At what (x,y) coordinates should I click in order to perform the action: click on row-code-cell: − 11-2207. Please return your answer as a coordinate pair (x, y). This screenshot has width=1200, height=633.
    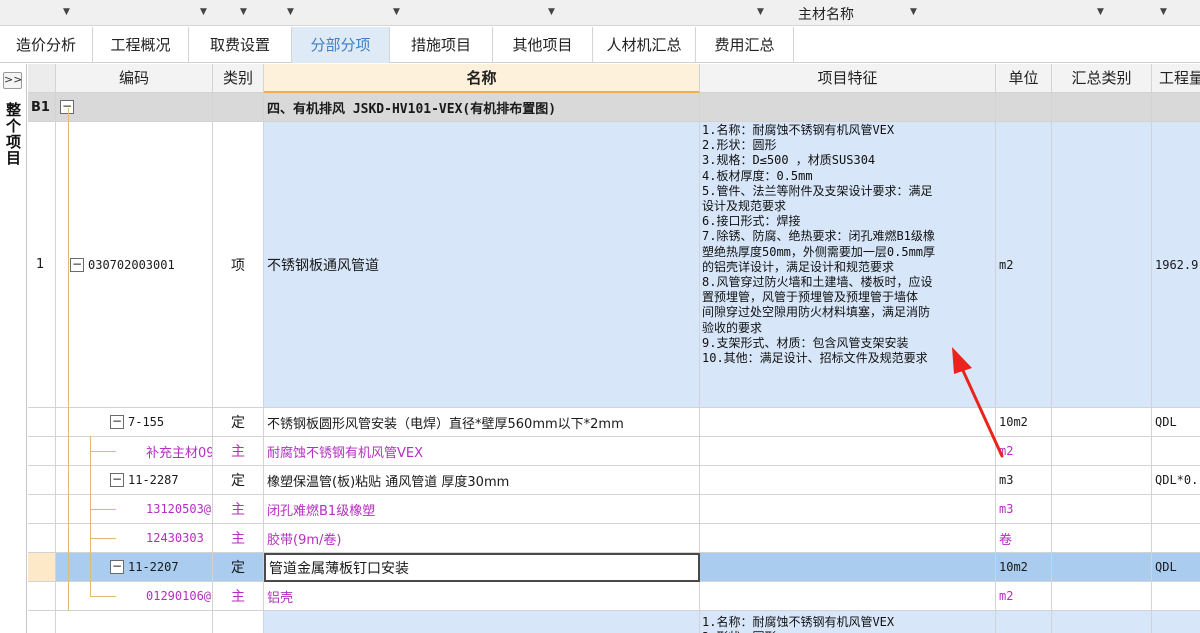
    Looking at the image, I should click on (134, 567).